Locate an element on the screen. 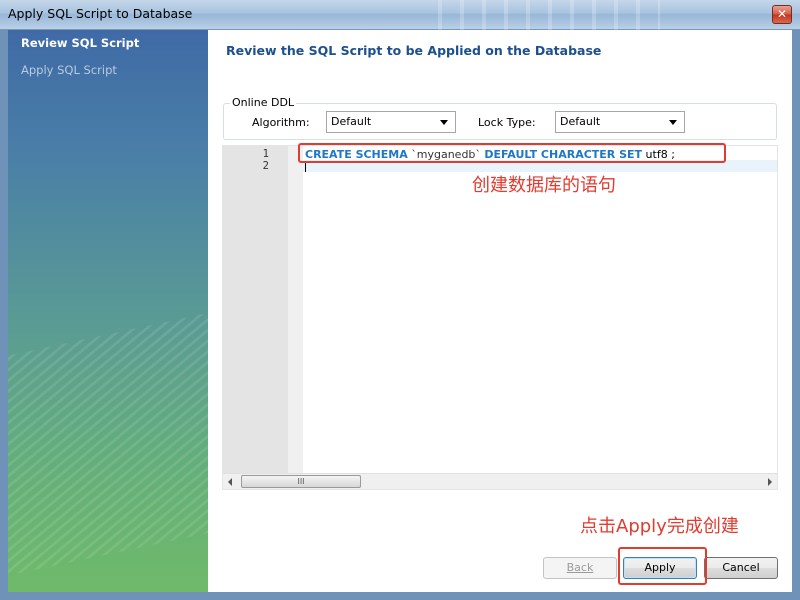 This screenshot has width=800, height=600. apply-button-highlight-box is located at coordinates (662, 566).